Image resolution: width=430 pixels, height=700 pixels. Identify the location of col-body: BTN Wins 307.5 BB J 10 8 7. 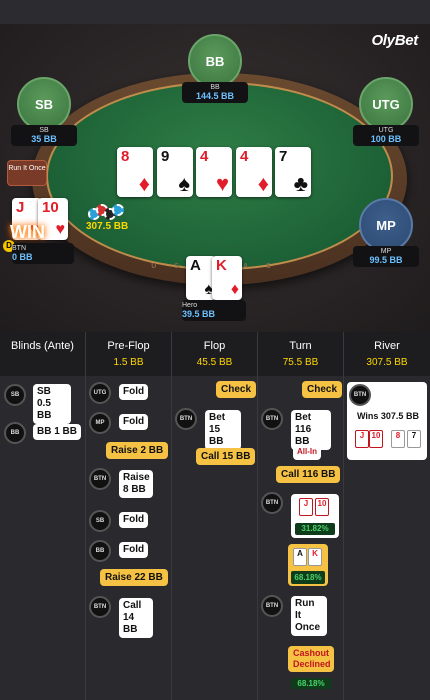
(387, 538).